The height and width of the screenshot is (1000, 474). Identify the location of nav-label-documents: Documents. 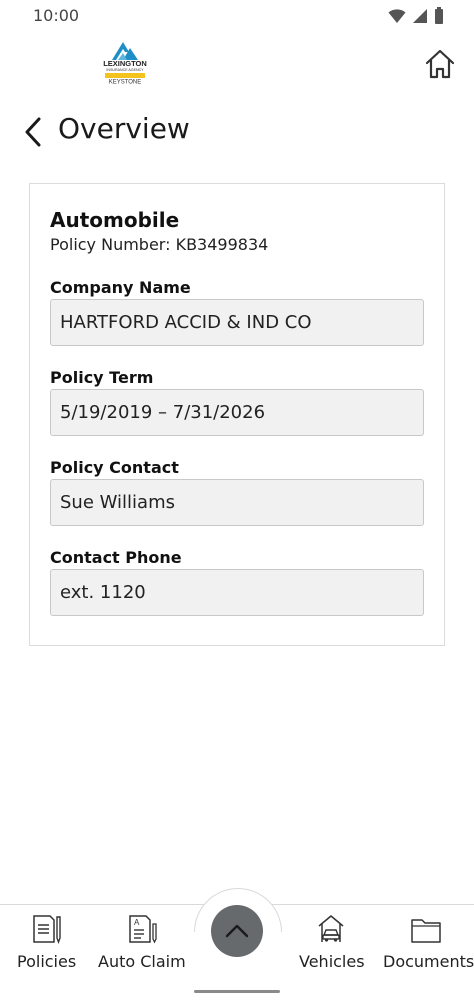
(428, 961).